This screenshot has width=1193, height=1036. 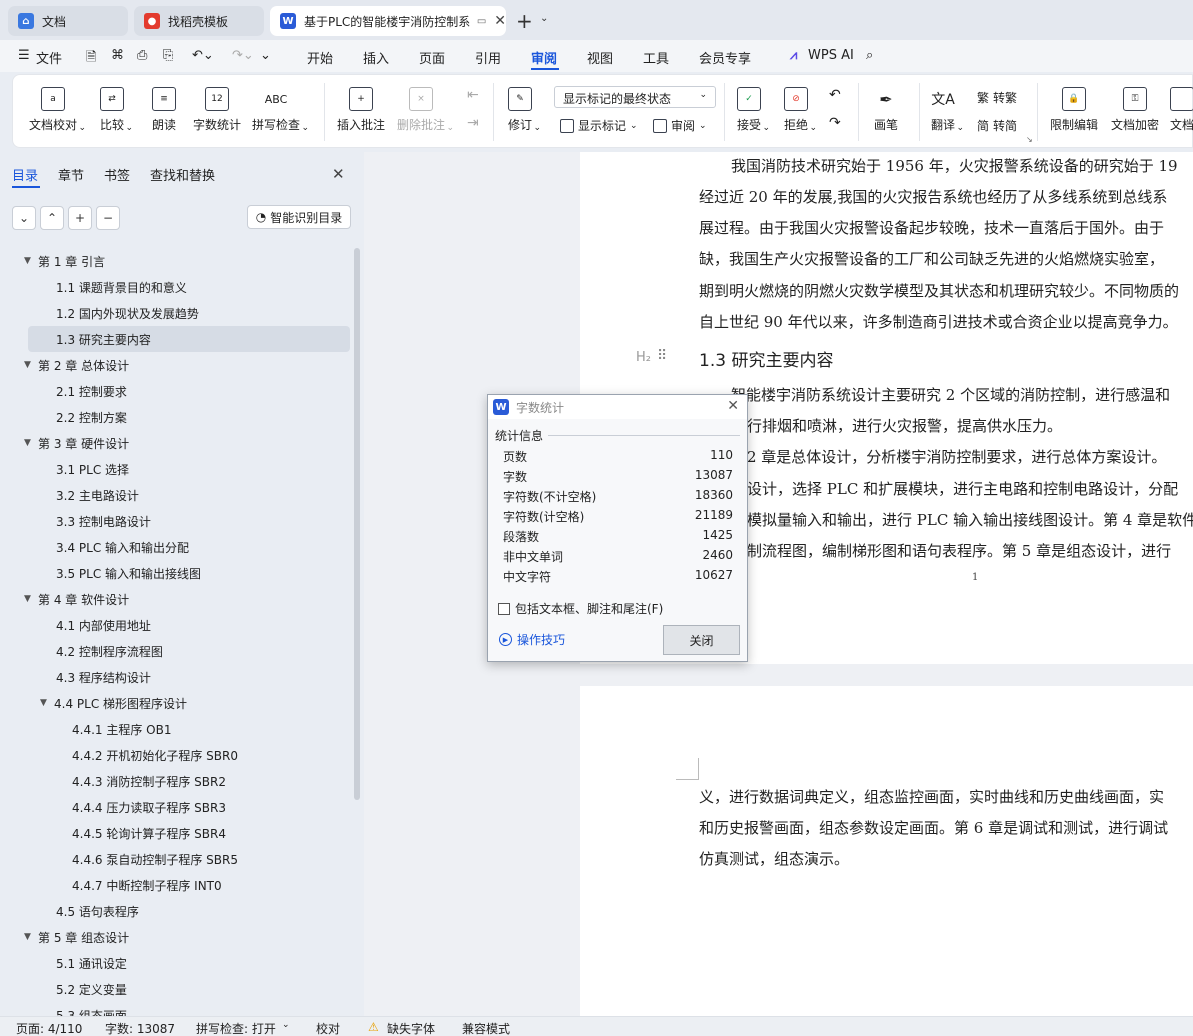 What do you see at coordinates (280, 110) in the screenshot?
I see `spell-check-button: ABC 拼写检查 ⌄` at bounding box center [280, 110].